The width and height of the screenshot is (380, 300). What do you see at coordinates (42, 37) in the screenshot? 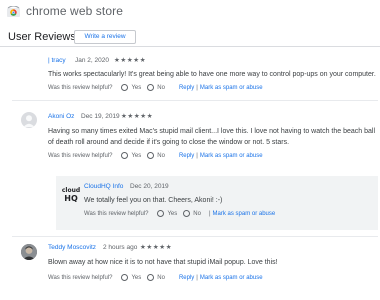
I see `reviews-title: User Reviews` at bounding box center [42, 37].